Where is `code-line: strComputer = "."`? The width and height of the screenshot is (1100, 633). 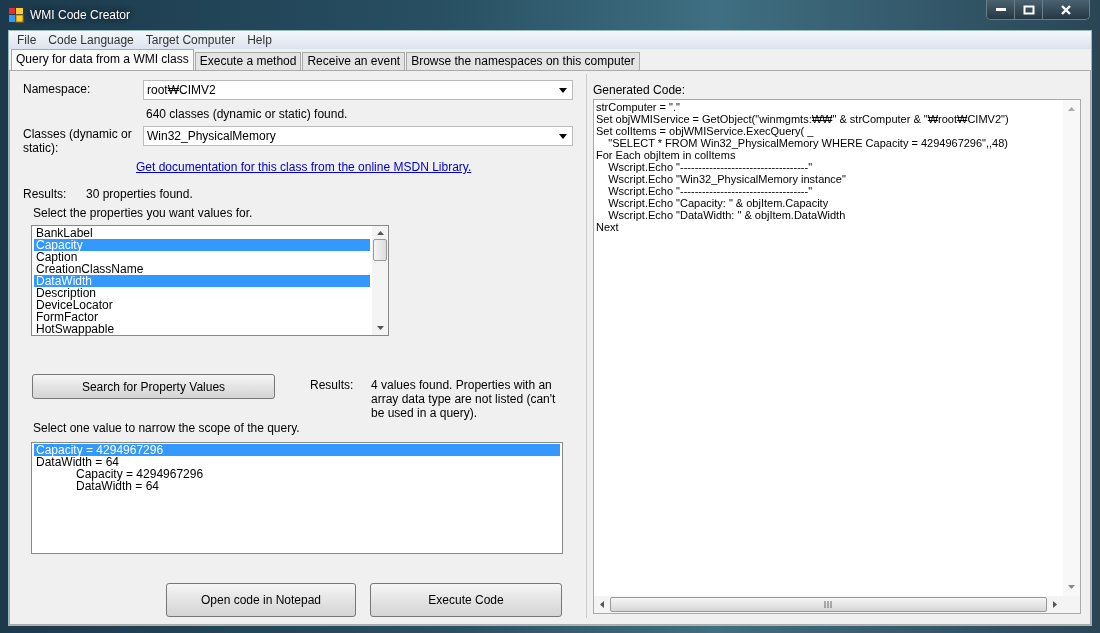 code-line: strComputer = "." is located at coordinates (638, 107).